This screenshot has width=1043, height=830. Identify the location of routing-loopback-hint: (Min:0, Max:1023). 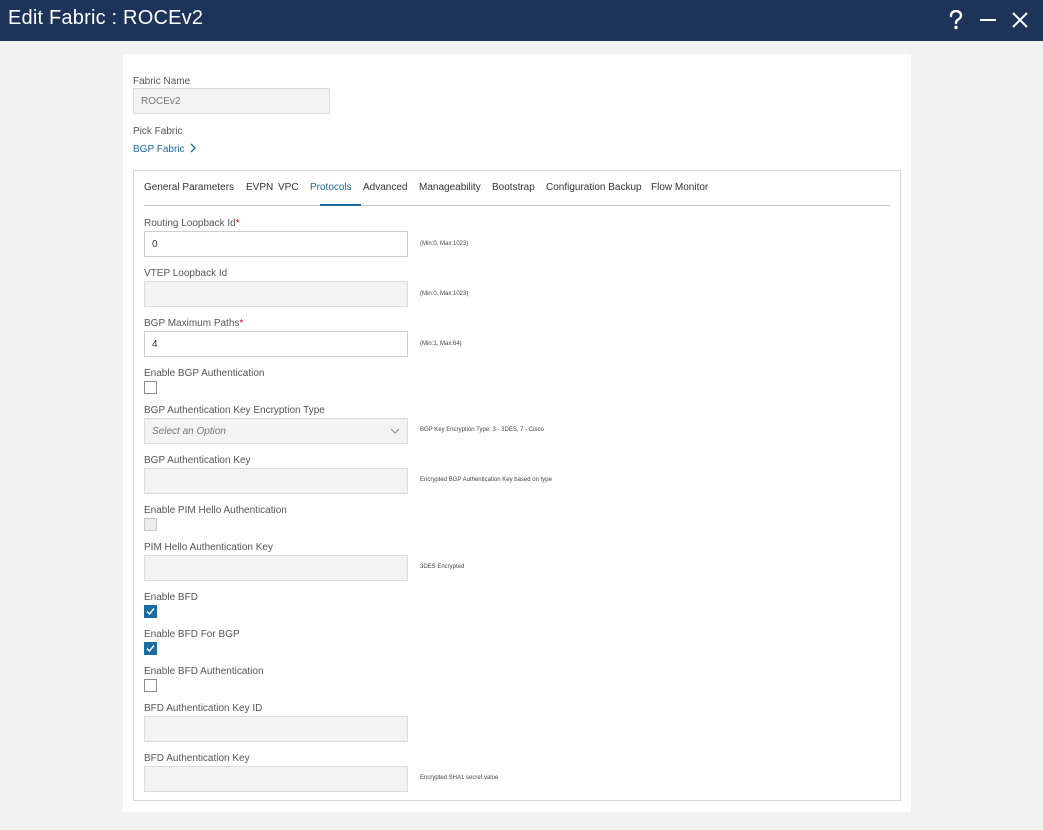
(444, 244).